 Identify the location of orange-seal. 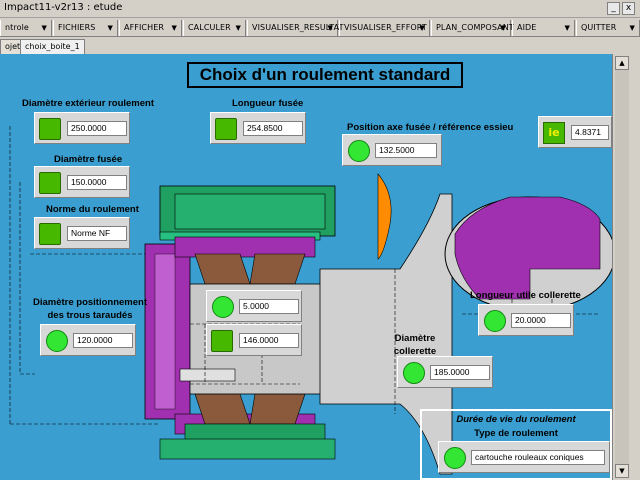
(384, 216).